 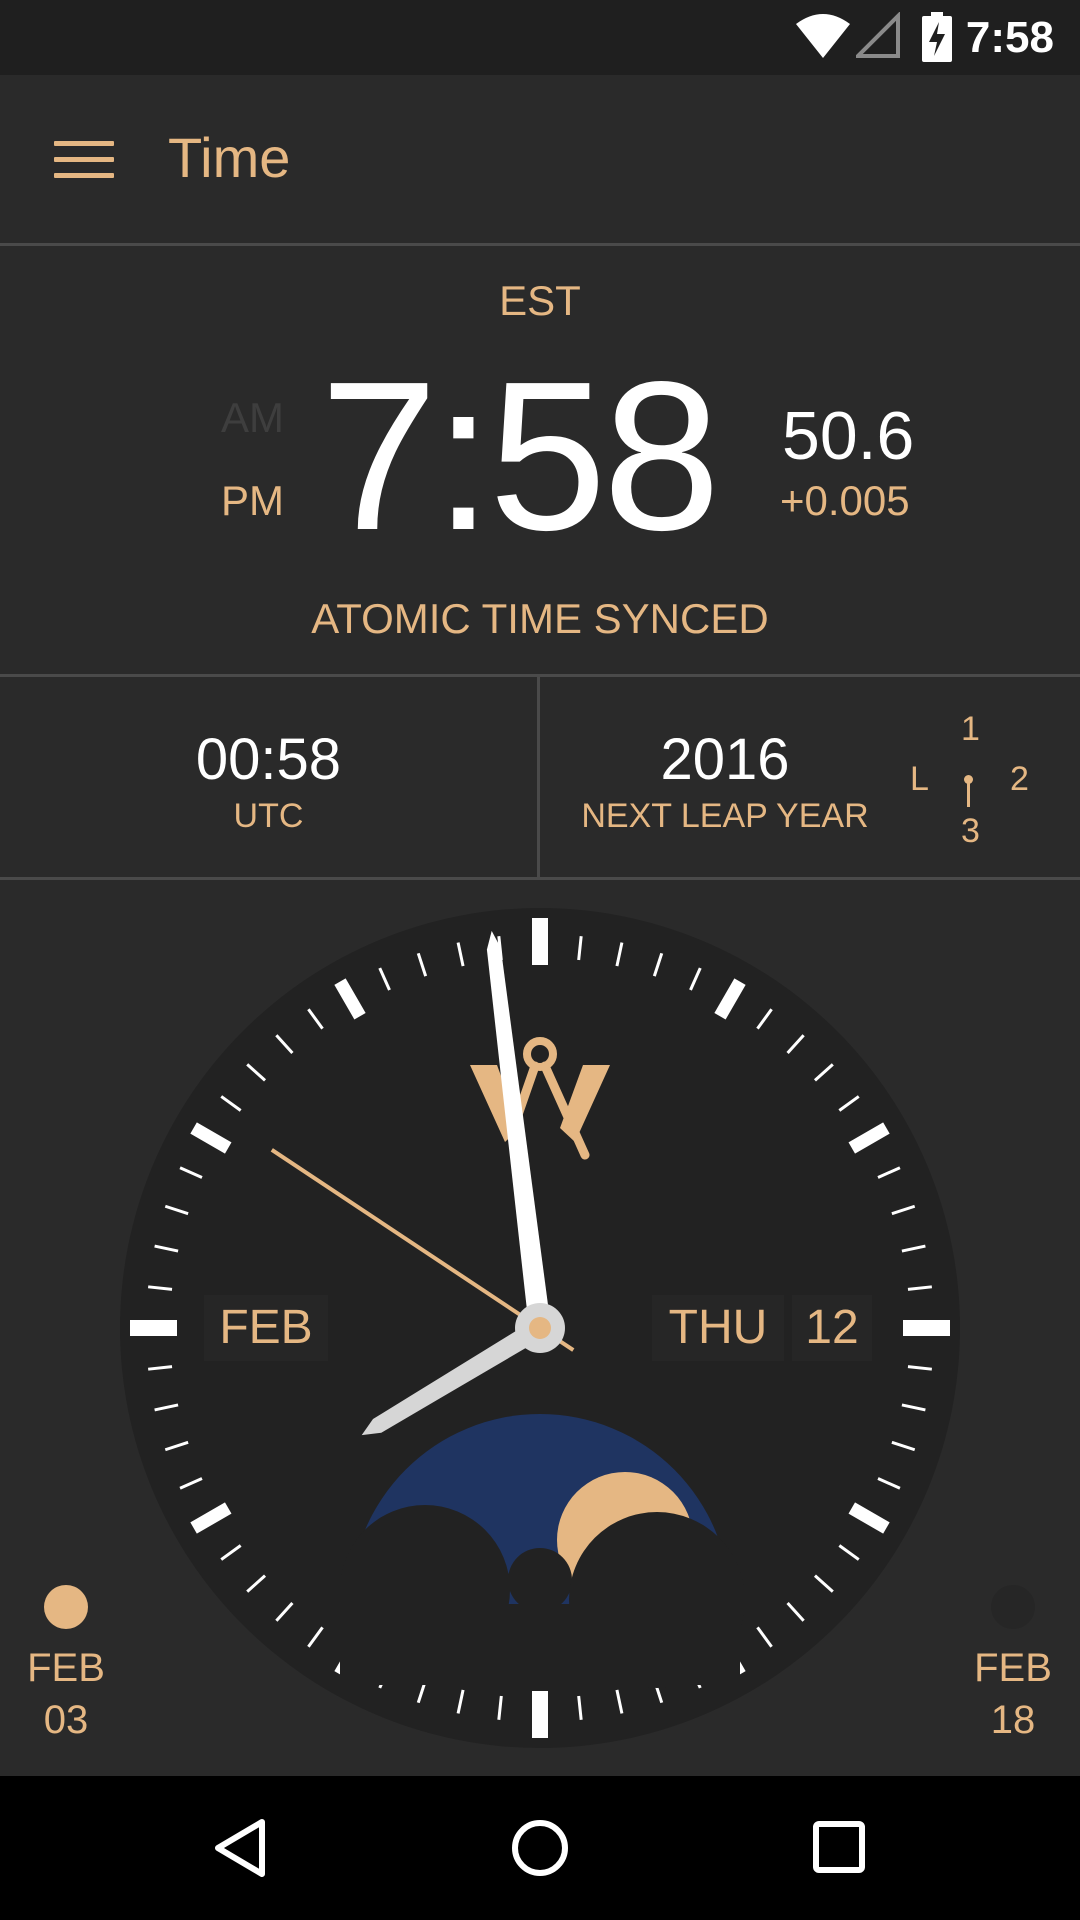 I want to click on leap-cycle-right: 2, so click(x=1019, y=779).